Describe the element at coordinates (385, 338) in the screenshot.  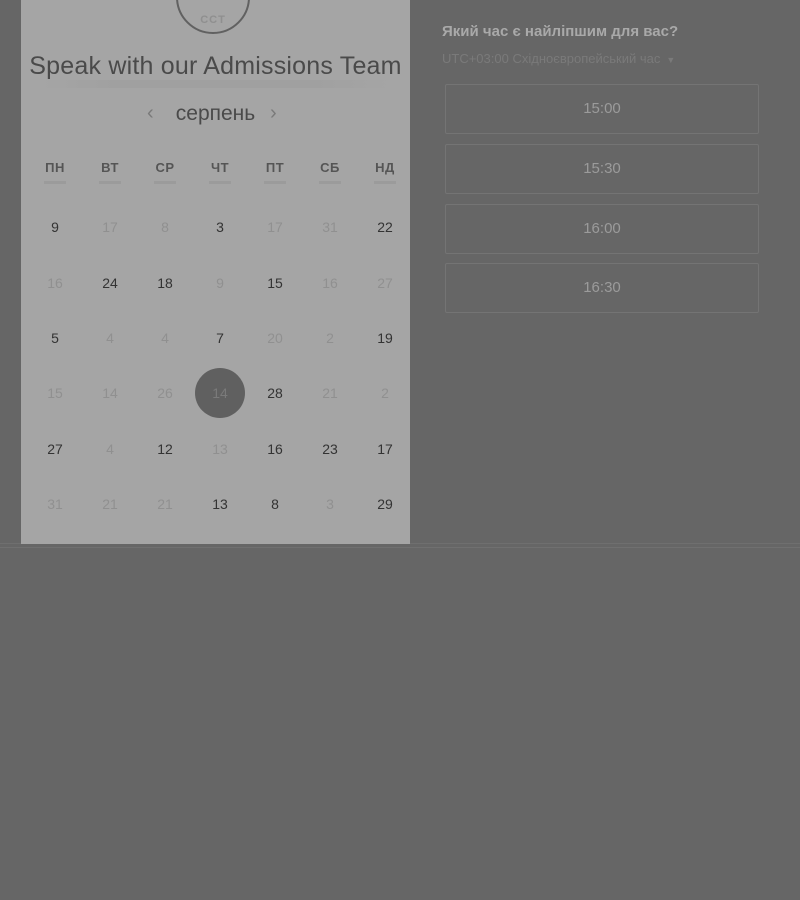
I see `calendar-day: 19` at that location.